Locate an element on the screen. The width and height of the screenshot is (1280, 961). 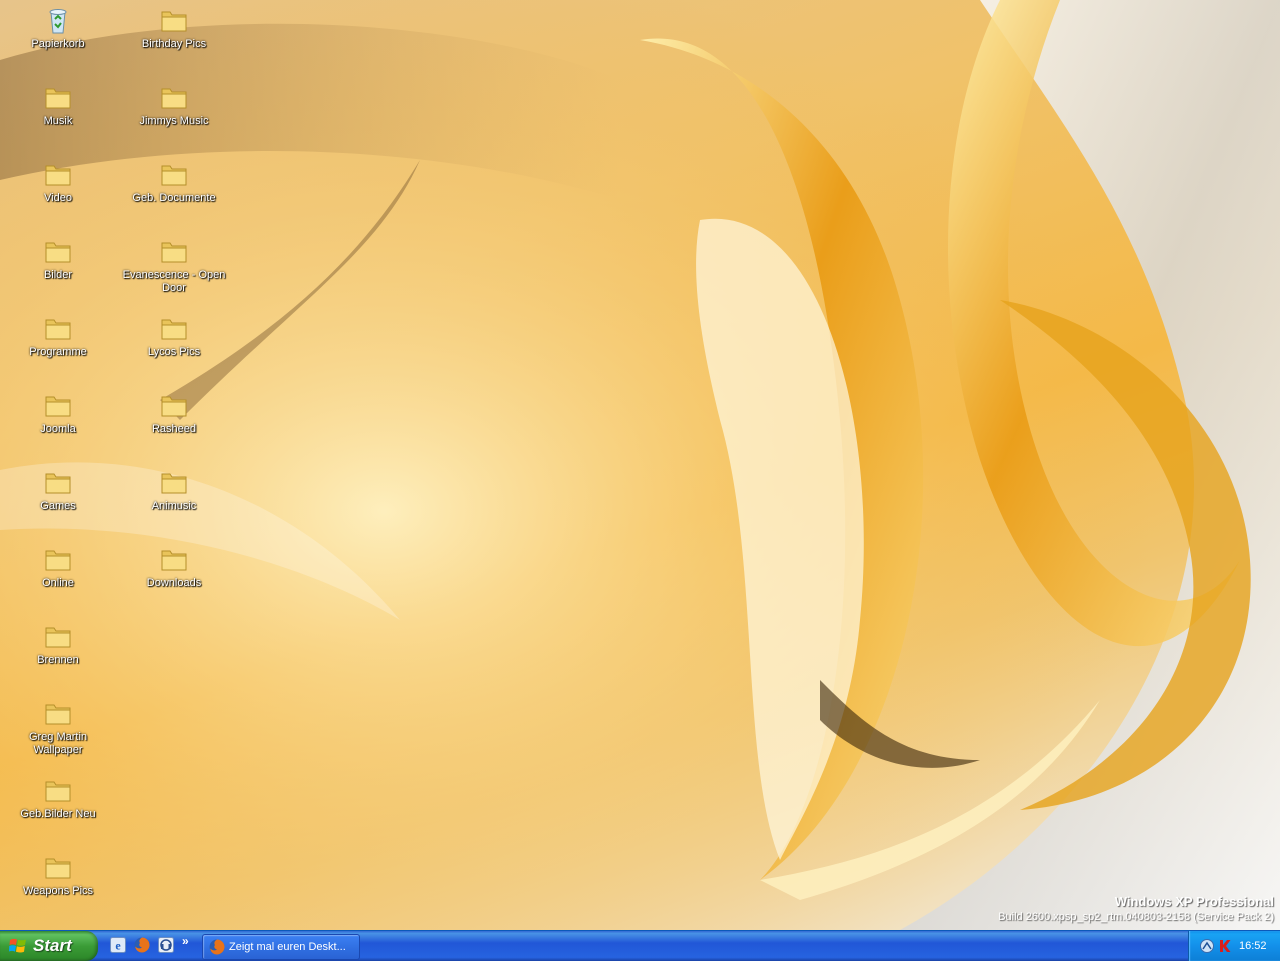
start-button: Start is located at coordinates (49, 946).